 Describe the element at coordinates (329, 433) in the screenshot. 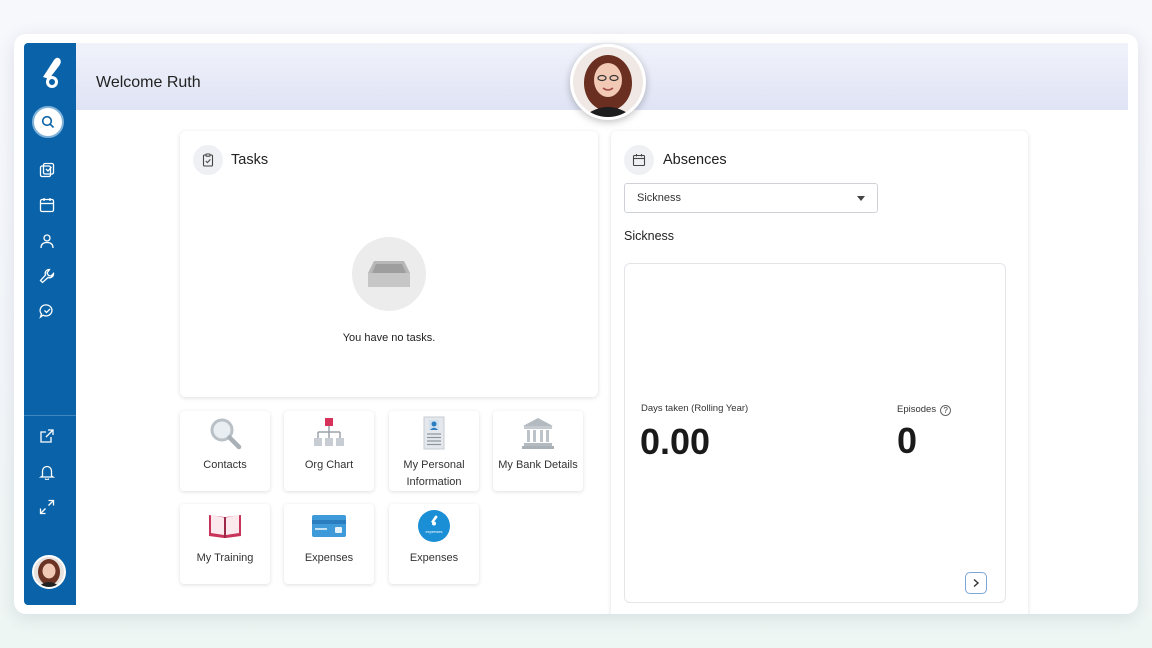

I see `org-chart-icon` at that location.